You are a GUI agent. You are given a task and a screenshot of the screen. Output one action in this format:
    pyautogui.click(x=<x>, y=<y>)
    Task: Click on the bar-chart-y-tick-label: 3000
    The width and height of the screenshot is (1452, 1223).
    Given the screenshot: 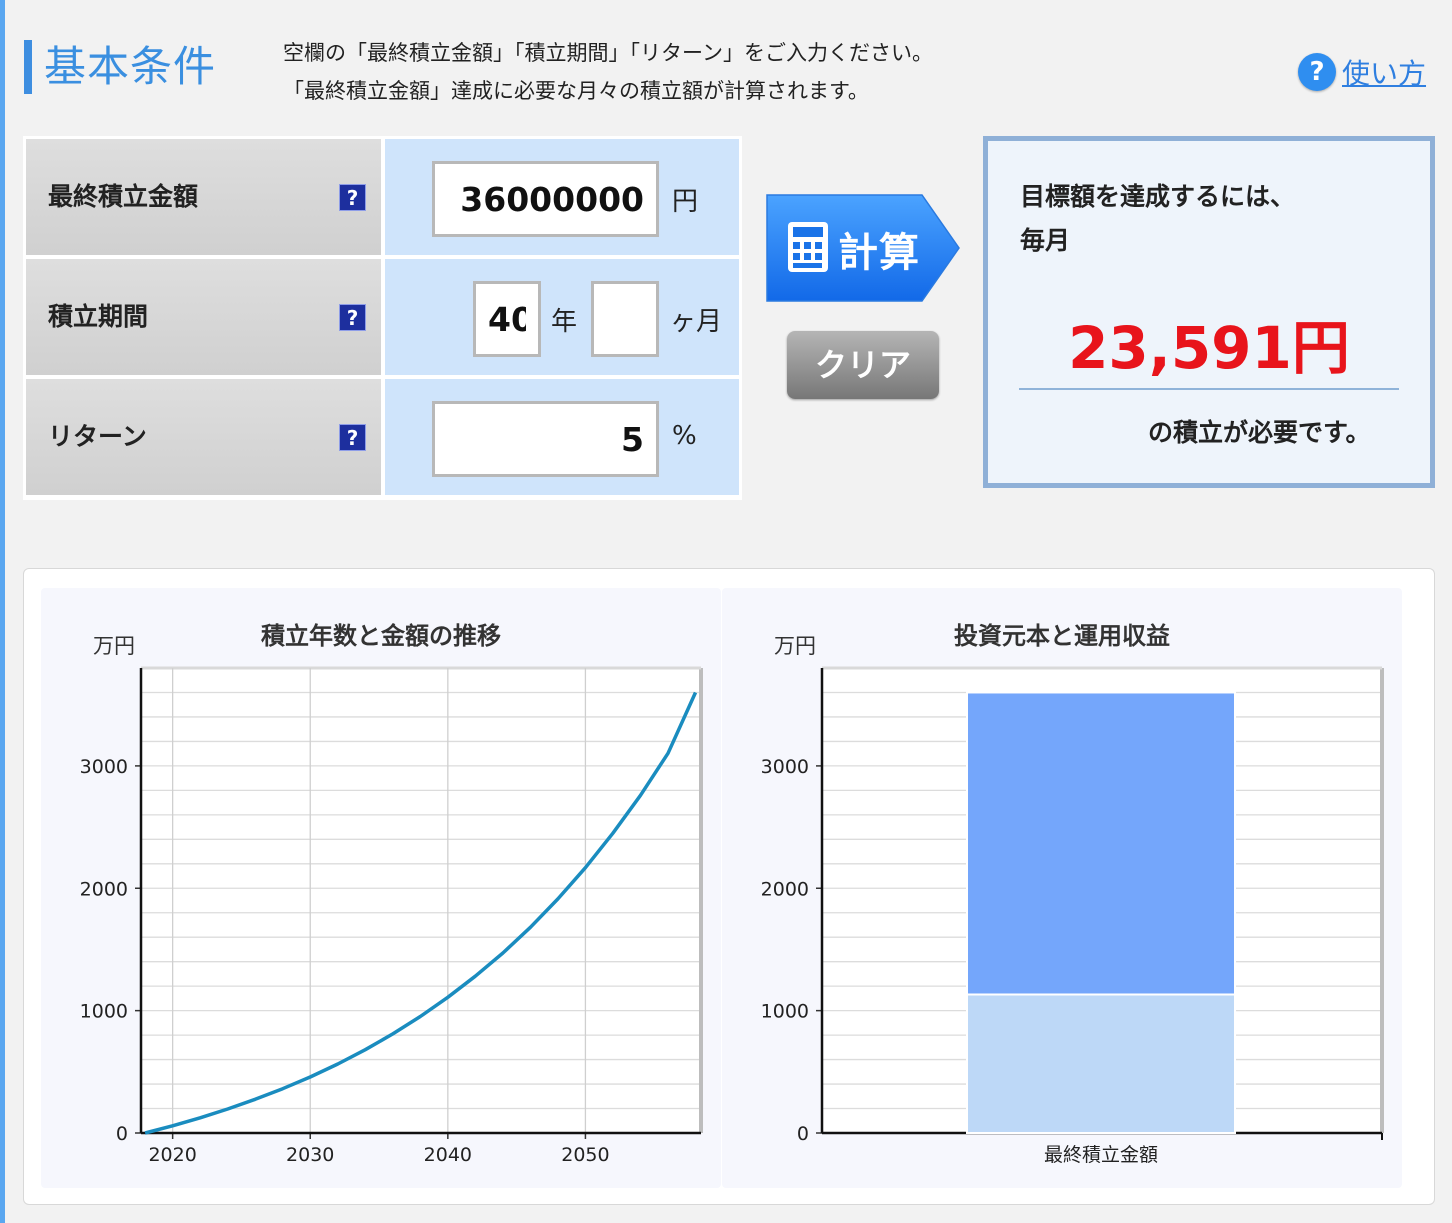 What is the action you would take?
    pyautogui.click(x=785, y=767)
    